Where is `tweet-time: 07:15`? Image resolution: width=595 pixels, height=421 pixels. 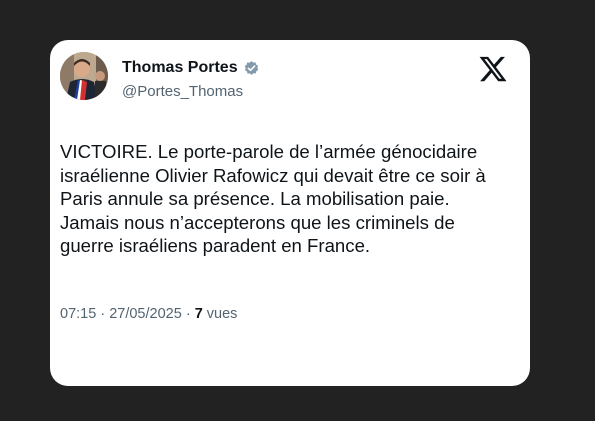 tweet-time: 07:15 is located at coordinates (78, 314).